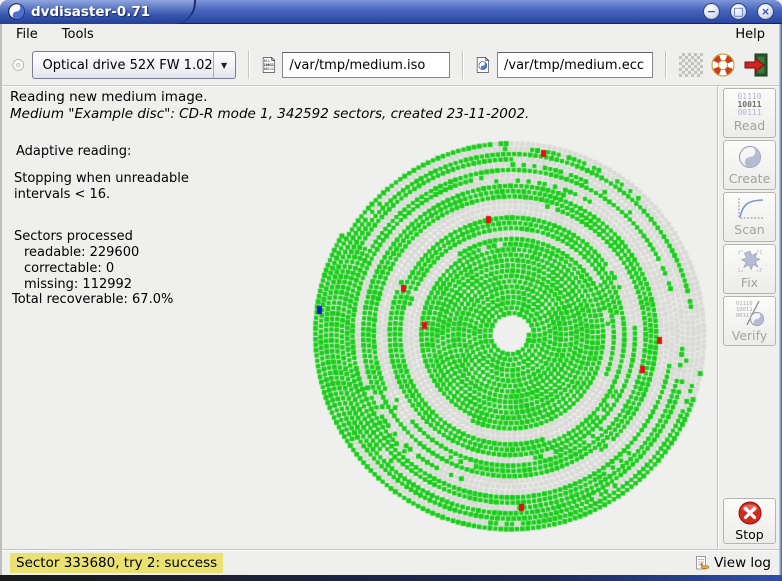 The height and width of the screenshot is (581, 782). Describe the element at coordinates (749, 534) in the screenshot. I see `stop-label: Stop` at that location.